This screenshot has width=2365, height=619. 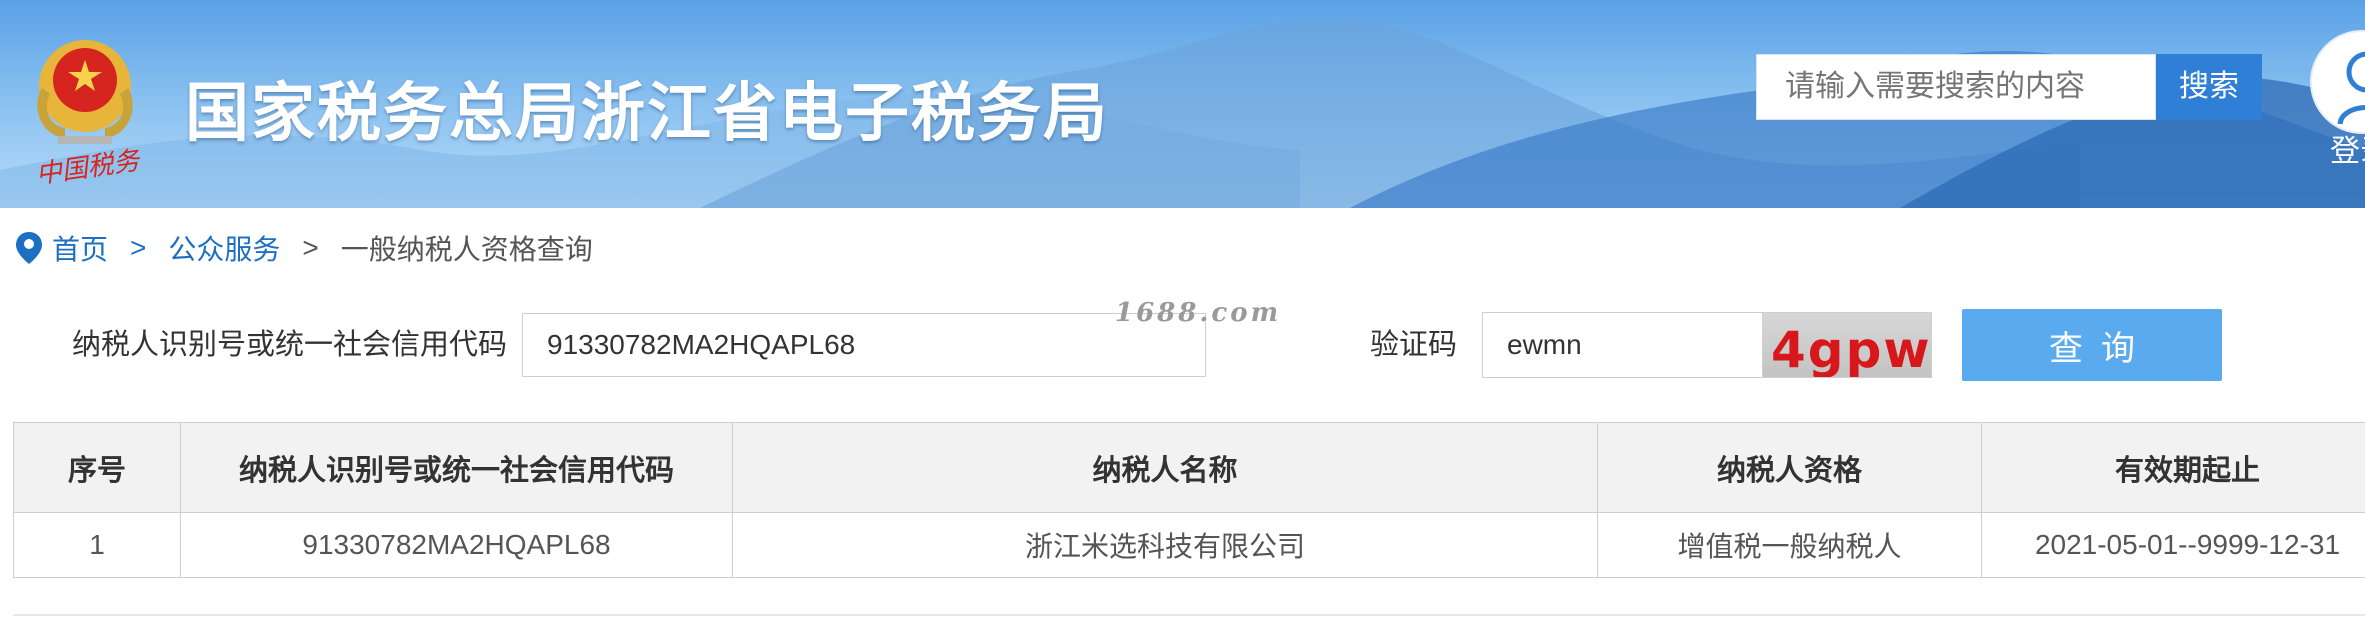 What do you see at coordinates (88, 114) in the screenshot?
I see `tax-emblem-icon: 中国税务` at bounding box center [88, 114].